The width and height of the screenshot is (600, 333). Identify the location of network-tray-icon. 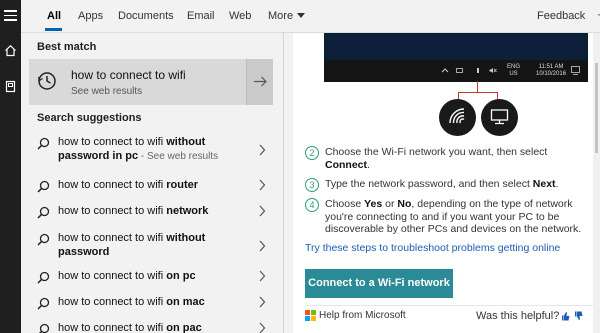
(478, 70).